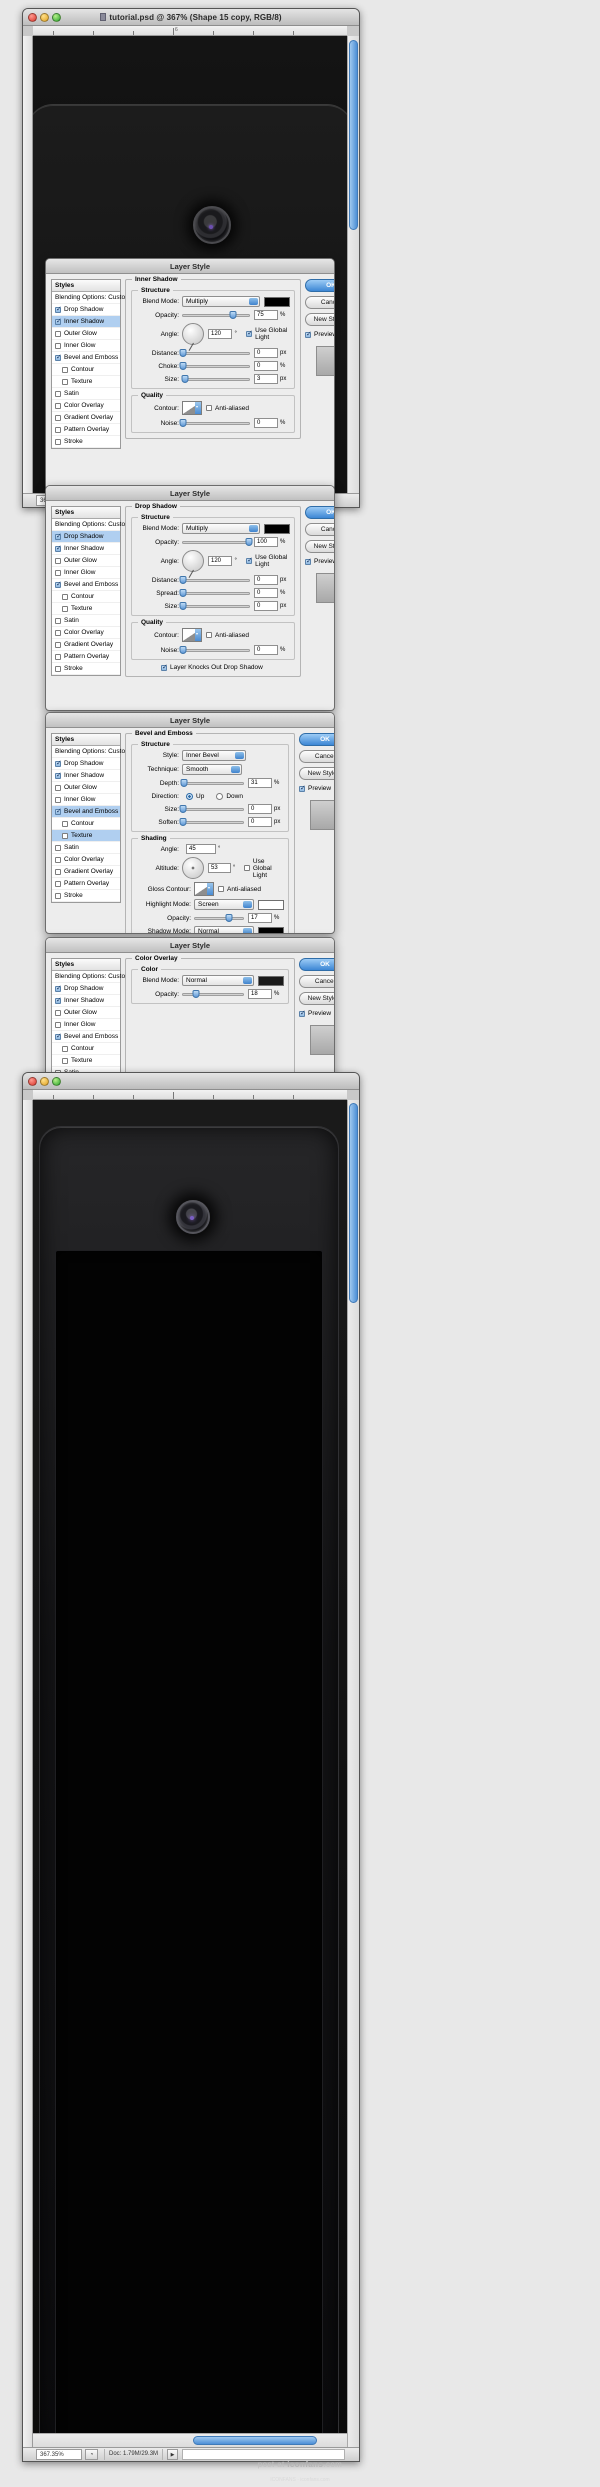 The width and height of the screenshot is (600, 2487). What do you see at coordinates (260, 783) in the screenshot?
I see `depth-input: 31` at bounding box center [260, 783].